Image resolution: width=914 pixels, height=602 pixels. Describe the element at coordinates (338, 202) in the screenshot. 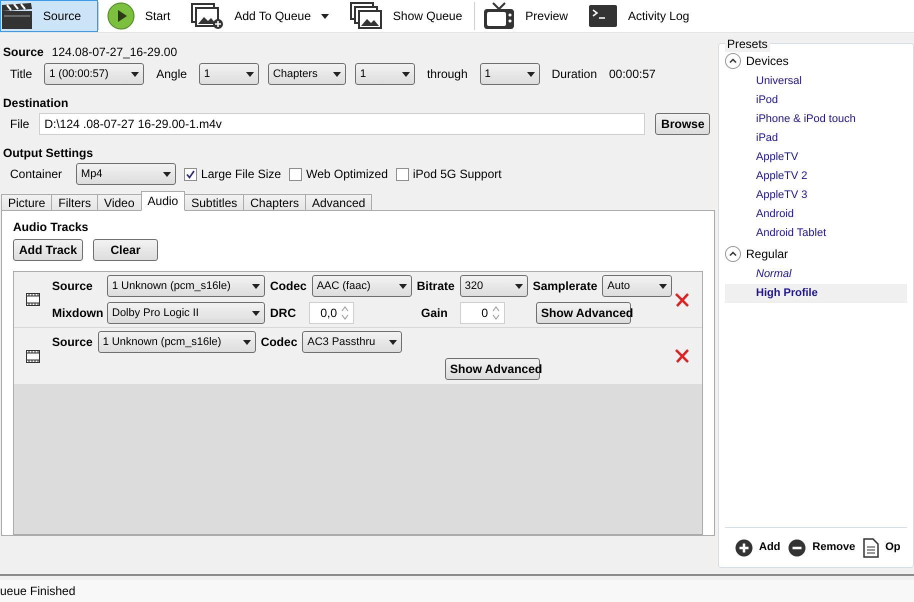

I see `tab: Advanced` at that location.